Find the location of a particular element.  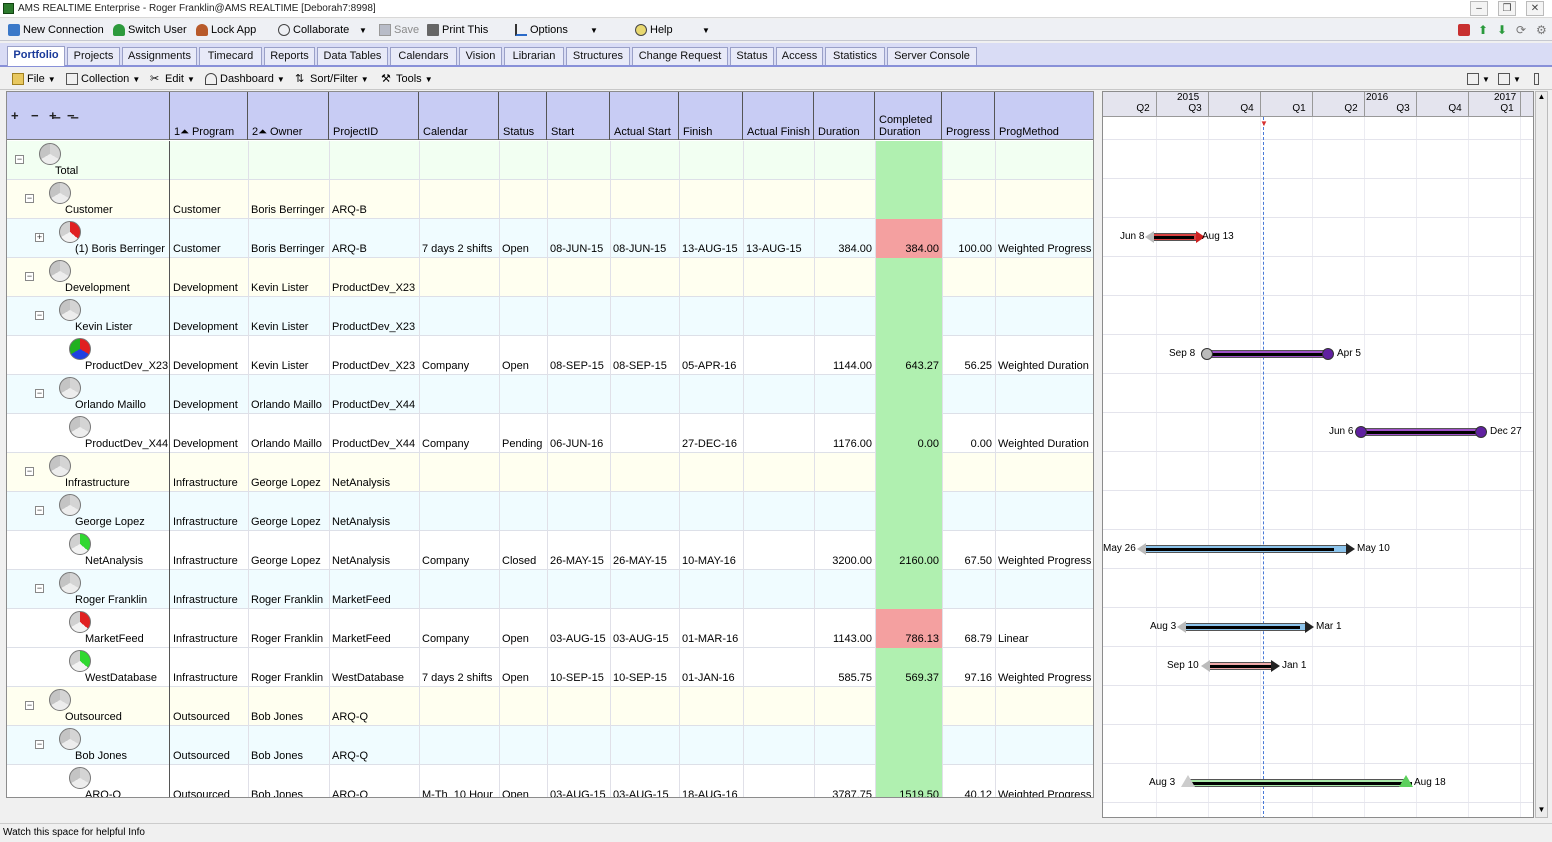

progmethod-cell: Linear is located at coordinates (1045, 628).